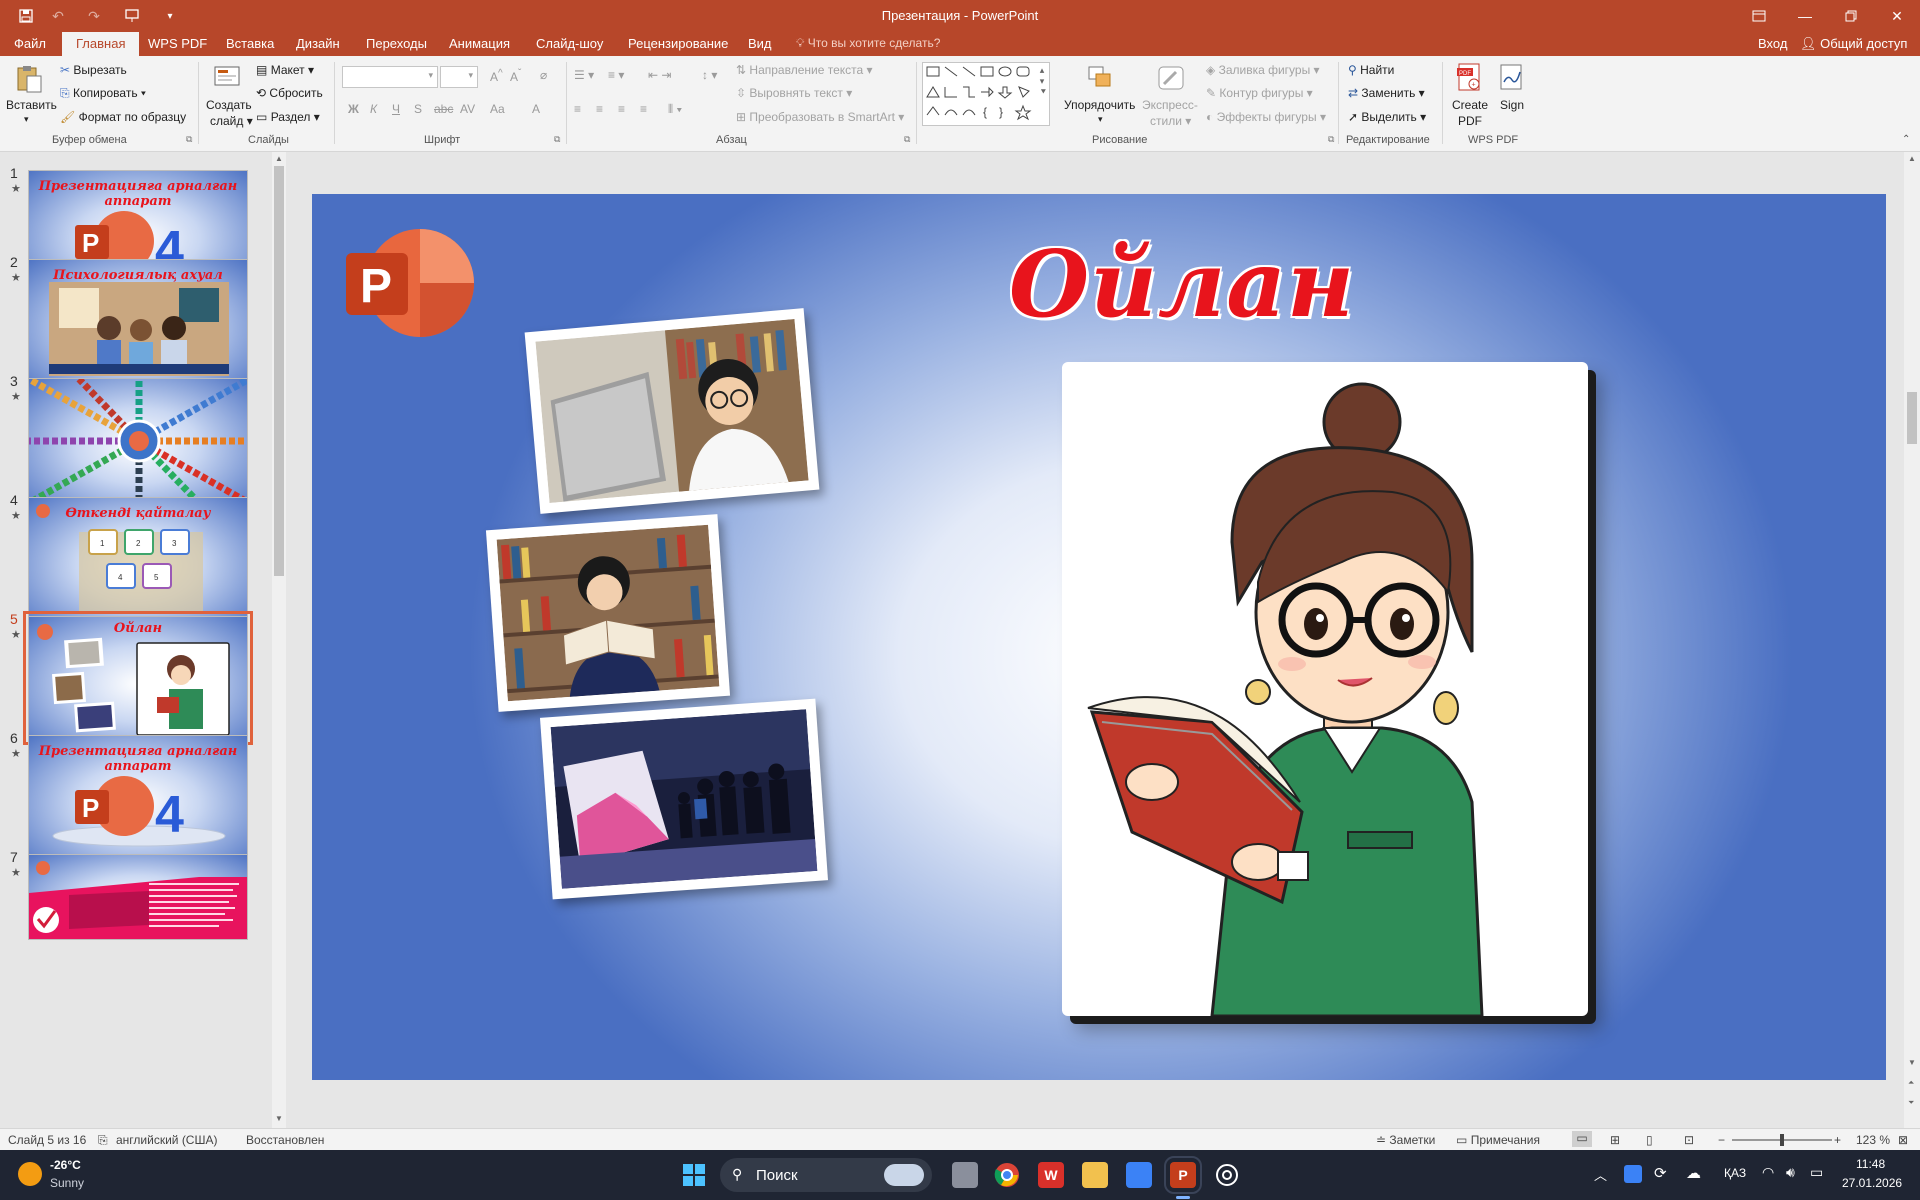 The image size is (1920, 1200). I want to click on photo-girl-reading, so click(608, 613).